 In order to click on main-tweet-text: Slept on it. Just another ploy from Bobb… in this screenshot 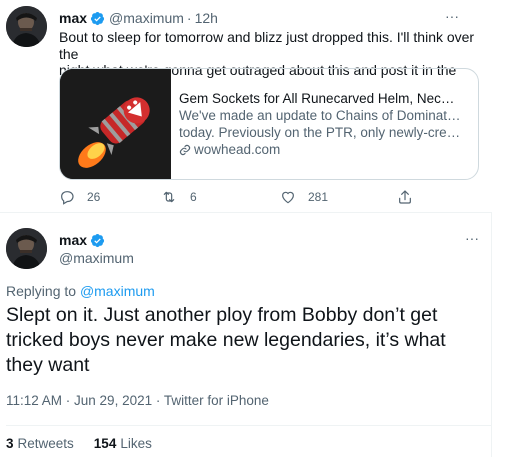, I will do `click(226, 340)`.